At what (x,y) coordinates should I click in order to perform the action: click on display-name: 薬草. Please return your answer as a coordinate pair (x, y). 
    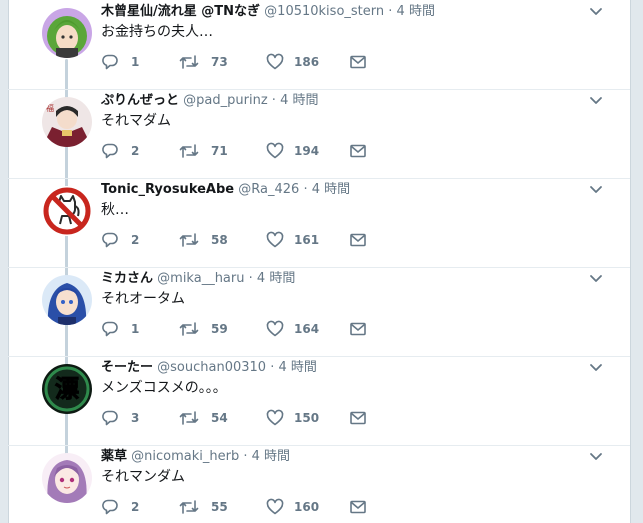
    Looking at the image, I should click on (114, 456).